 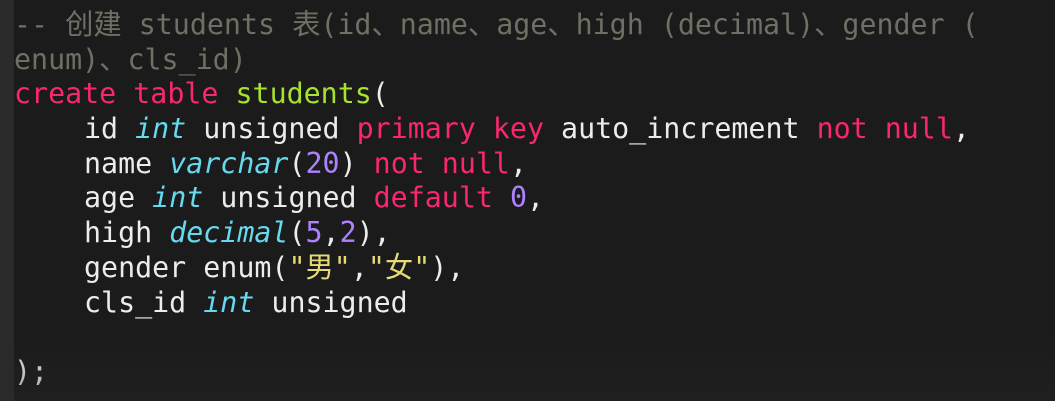 I want to click on code-token-plain: ), so click(x=356, y=163).